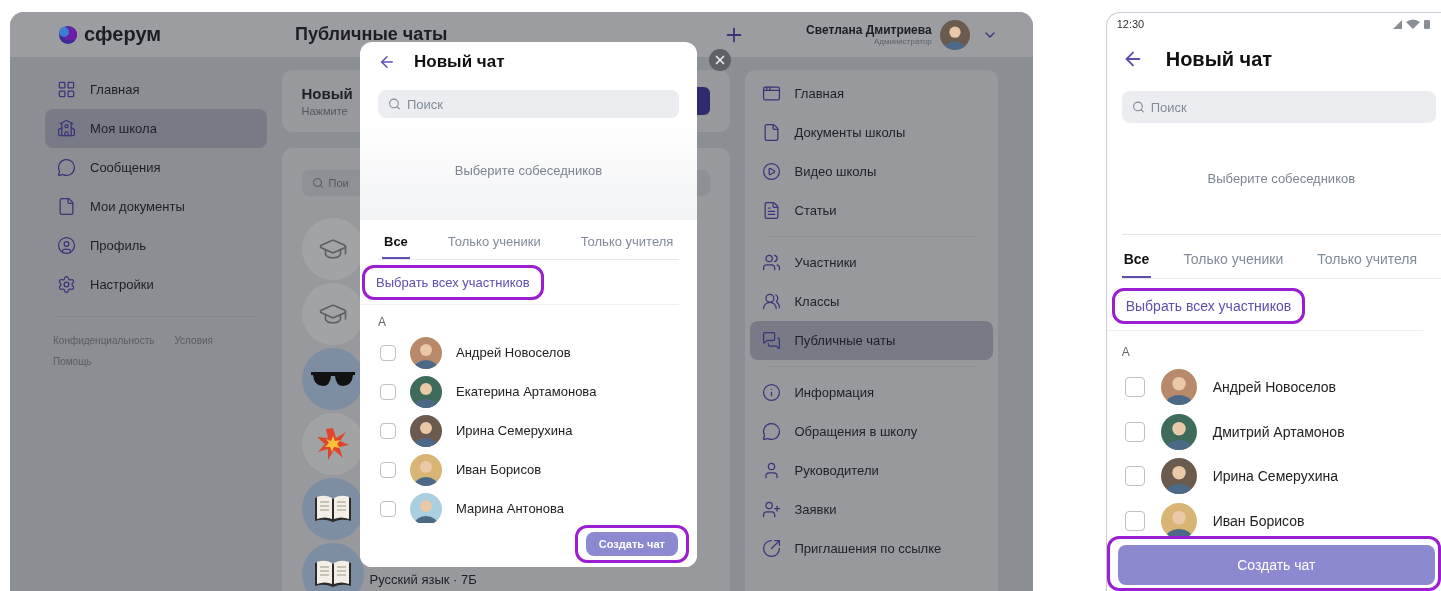 The image size is (1441, 591). I want to click on sidebar-item: Моя школа, so click(156, 128).